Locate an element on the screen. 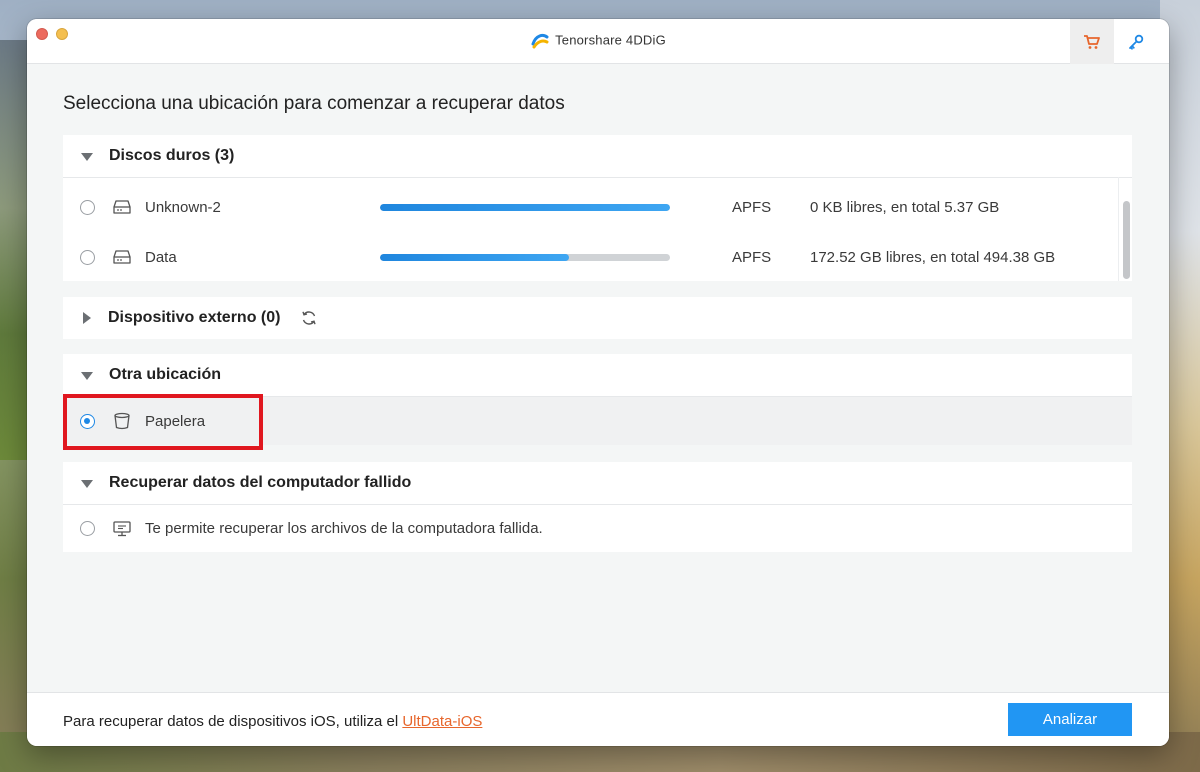 The height and width of the screenshot is (772, 1200). external-device-header: Dispositivo externo (0) is located at coordinates (597, 318).